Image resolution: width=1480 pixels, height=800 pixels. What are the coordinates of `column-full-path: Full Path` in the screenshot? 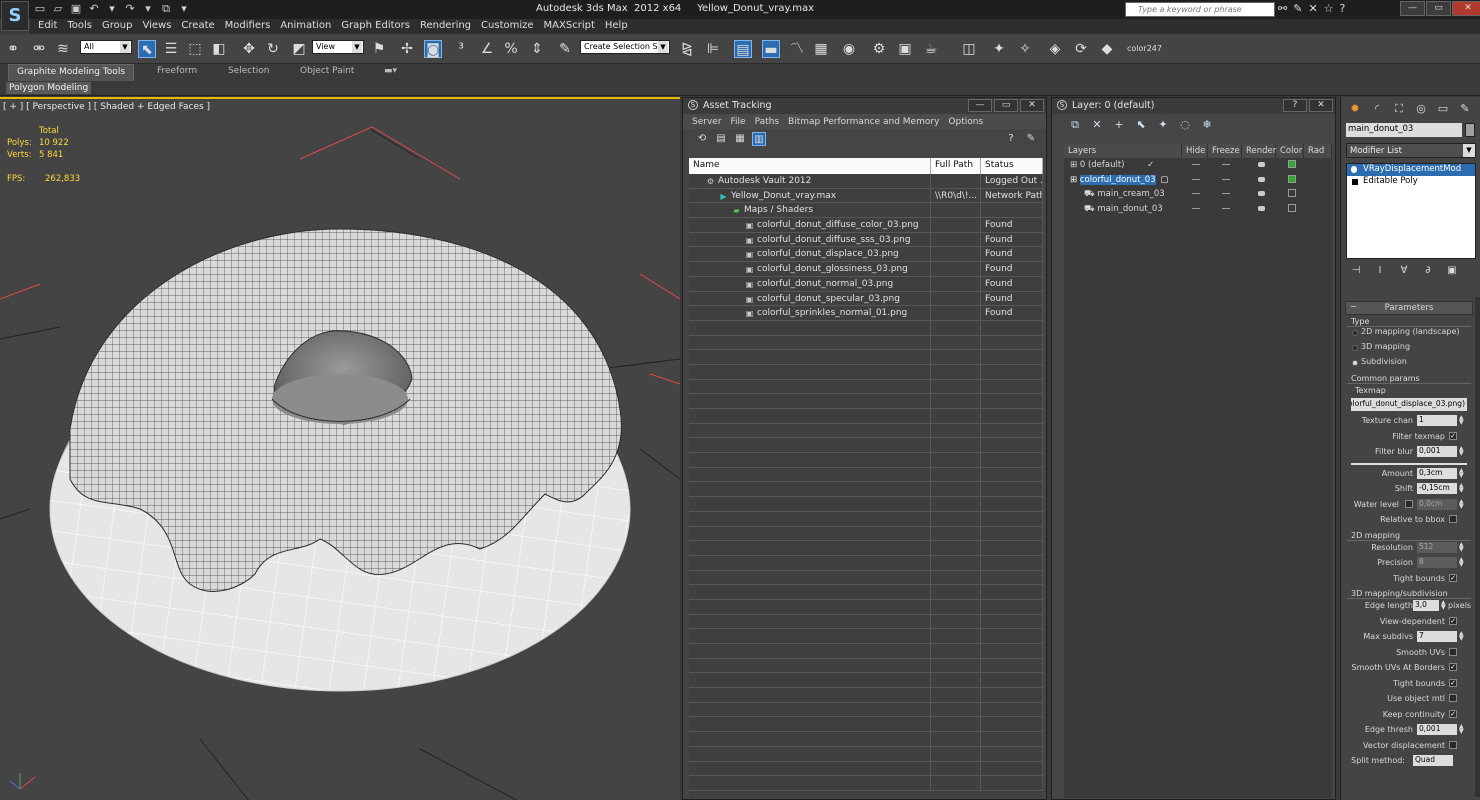 It's located at (956, 166).